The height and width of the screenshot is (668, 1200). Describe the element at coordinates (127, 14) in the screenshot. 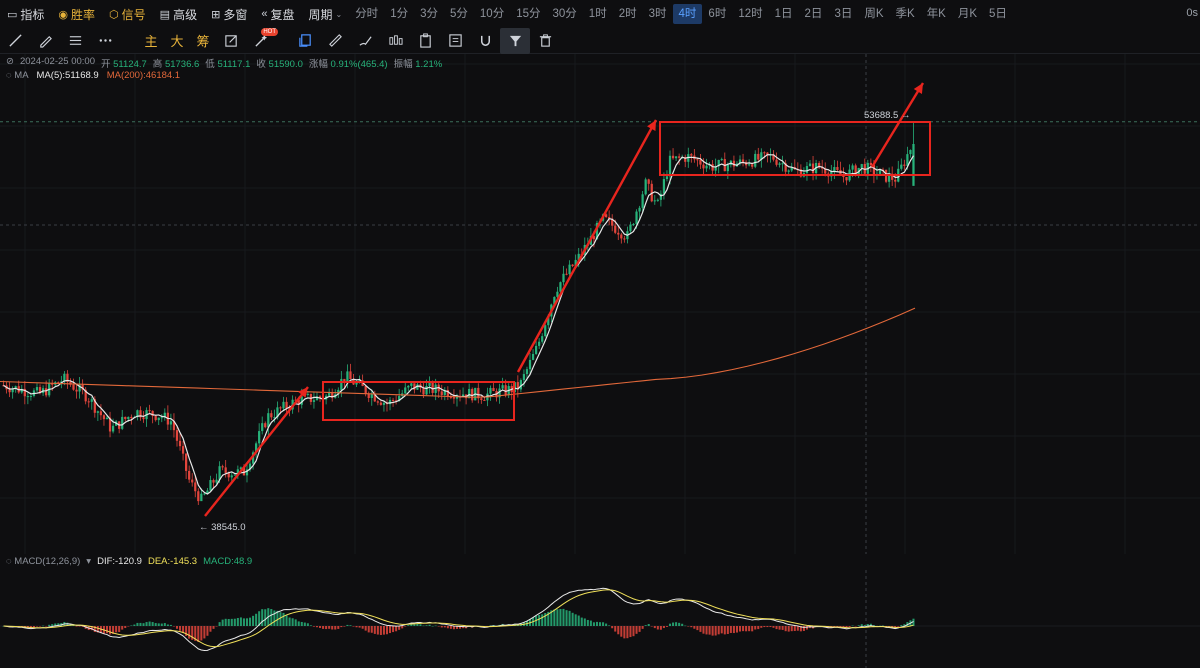

I see `toolbar-signal: ⬡ 信号` at that location.